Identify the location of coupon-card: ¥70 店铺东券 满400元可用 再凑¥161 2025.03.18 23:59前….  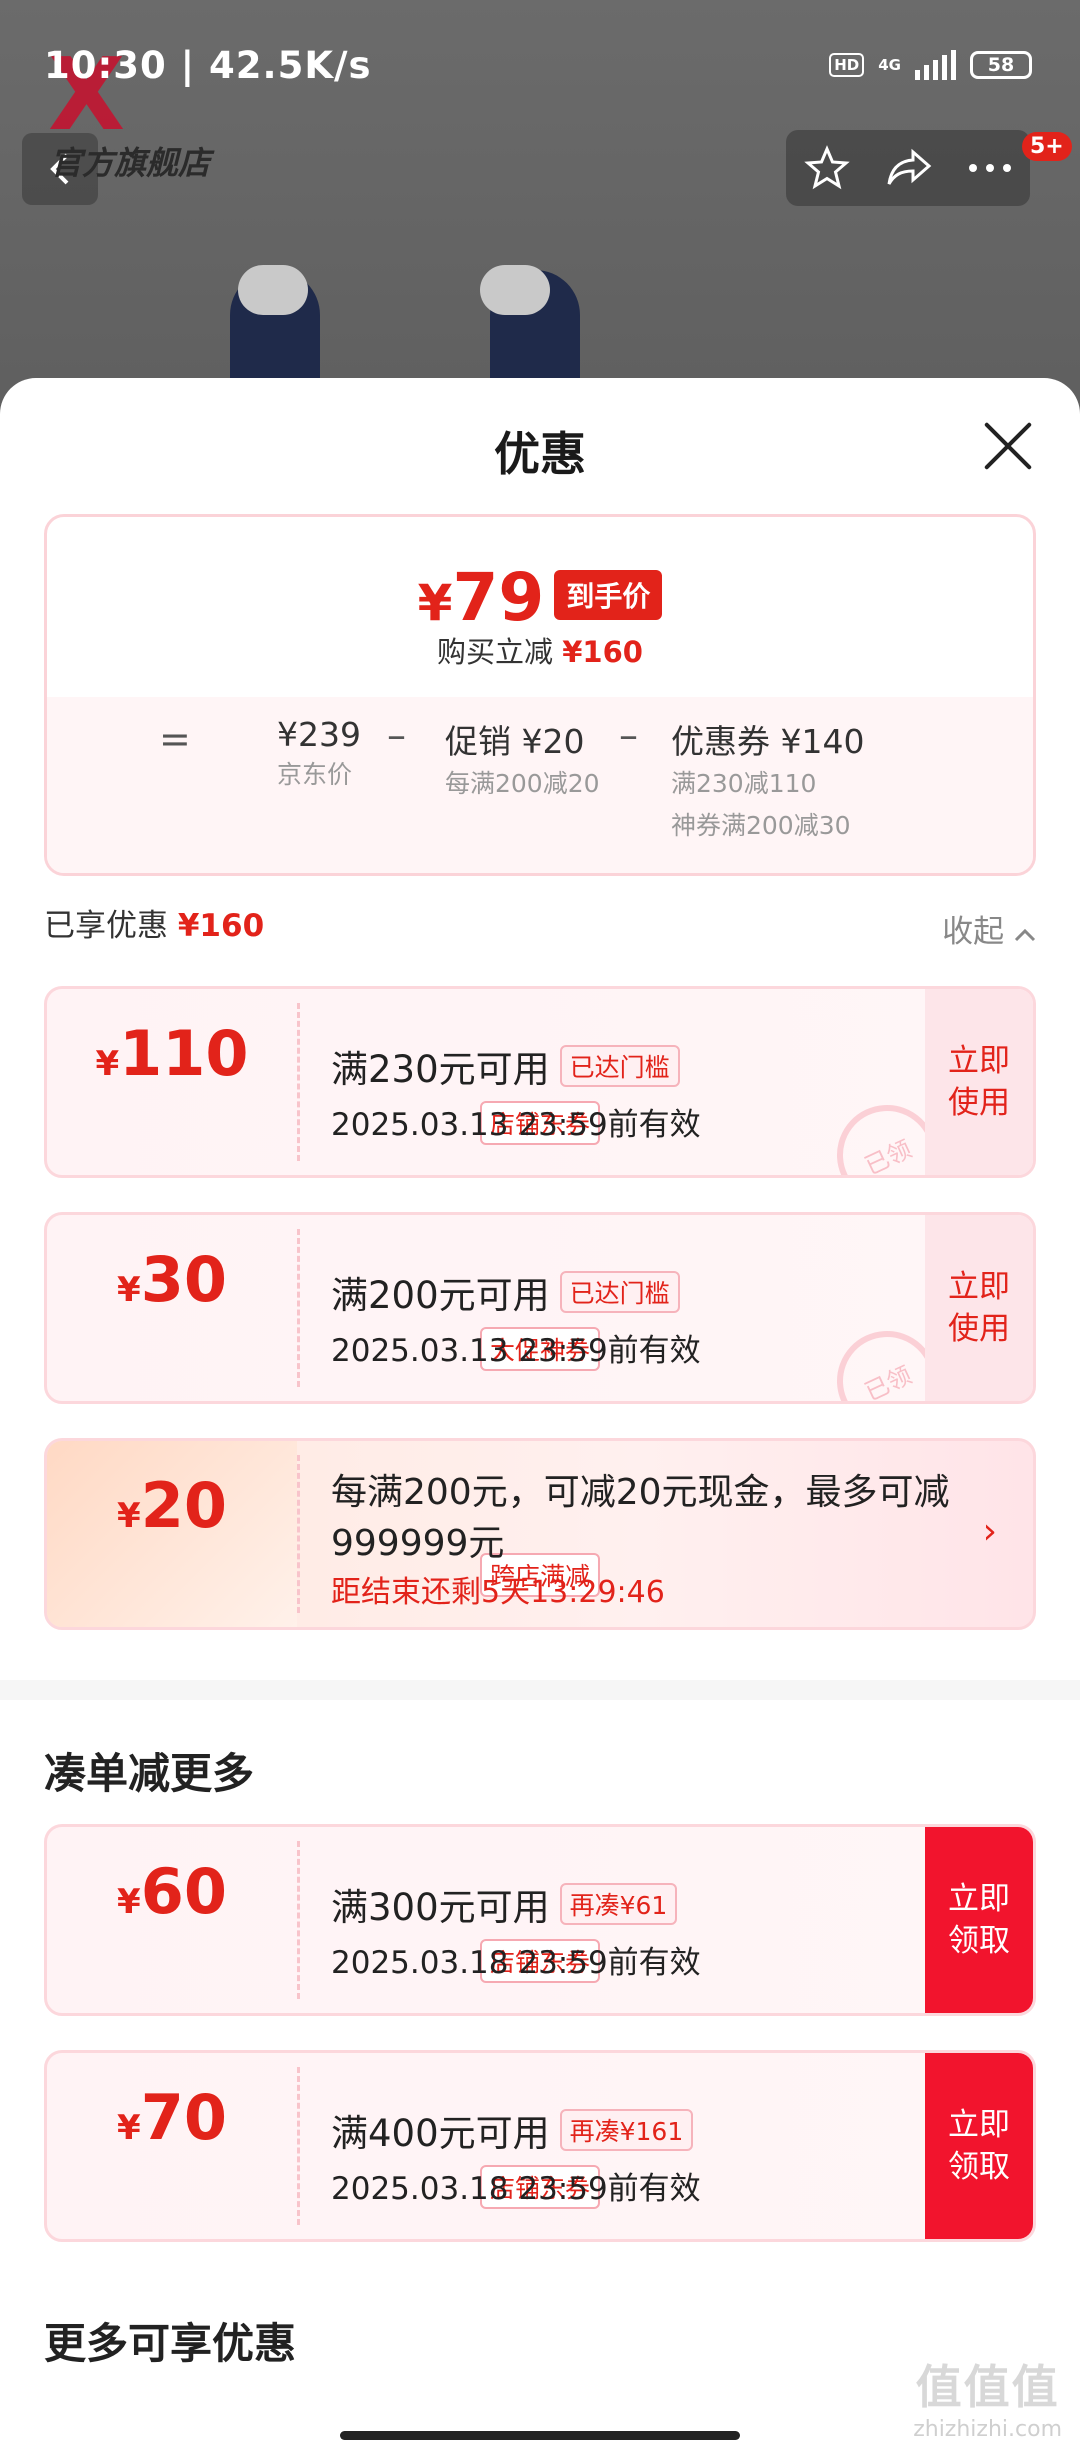
(540, 2146).